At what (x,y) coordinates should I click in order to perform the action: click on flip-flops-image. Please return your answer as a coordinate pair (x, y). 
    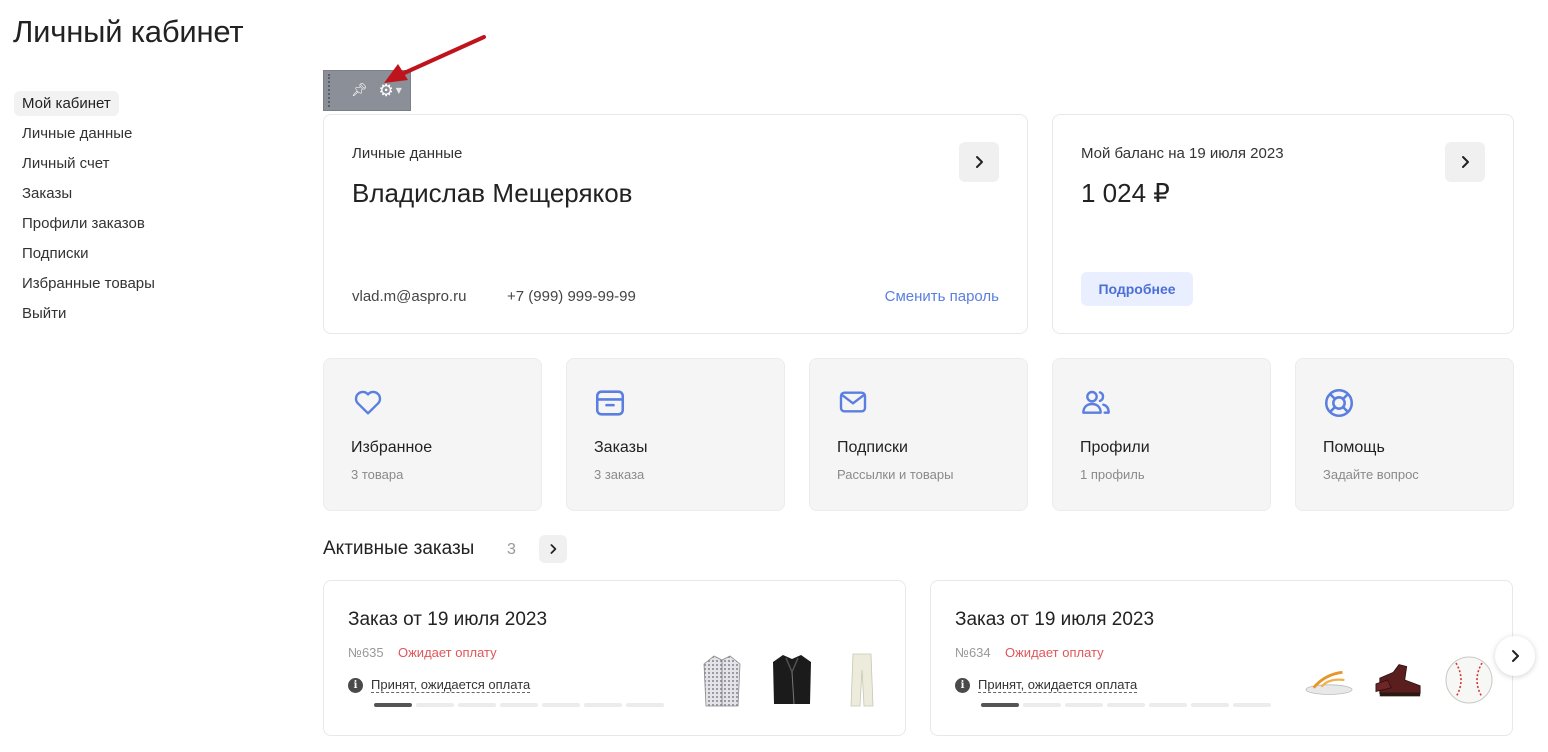
    Looking at the image, I should click on (1329, 682).